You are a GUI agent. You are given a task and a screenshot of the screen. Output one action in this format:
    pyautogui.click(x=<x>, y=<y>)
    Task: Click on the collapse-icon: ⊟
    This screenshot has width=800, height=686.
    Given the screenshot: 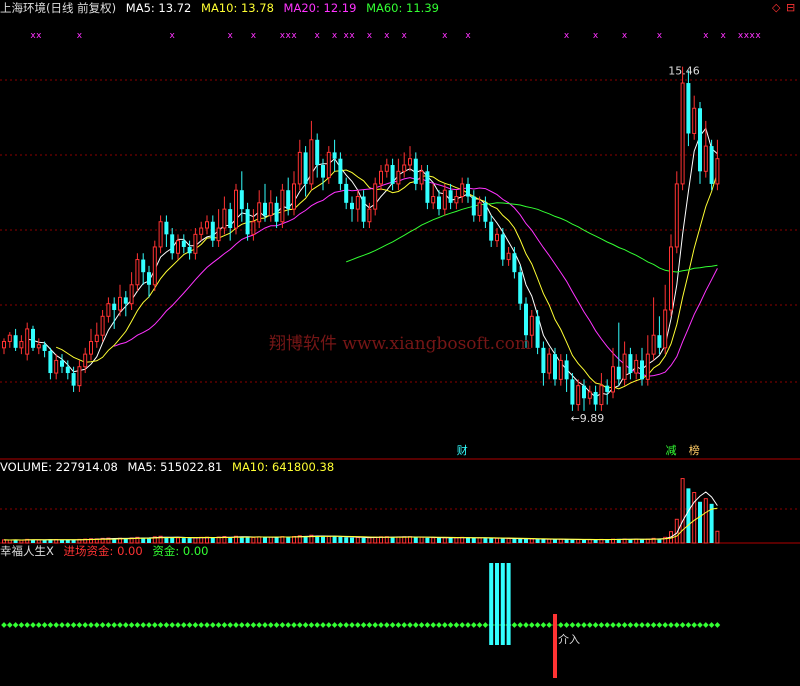 What is the action you would take?
    pyautogui.click(x=790, y=8)
    